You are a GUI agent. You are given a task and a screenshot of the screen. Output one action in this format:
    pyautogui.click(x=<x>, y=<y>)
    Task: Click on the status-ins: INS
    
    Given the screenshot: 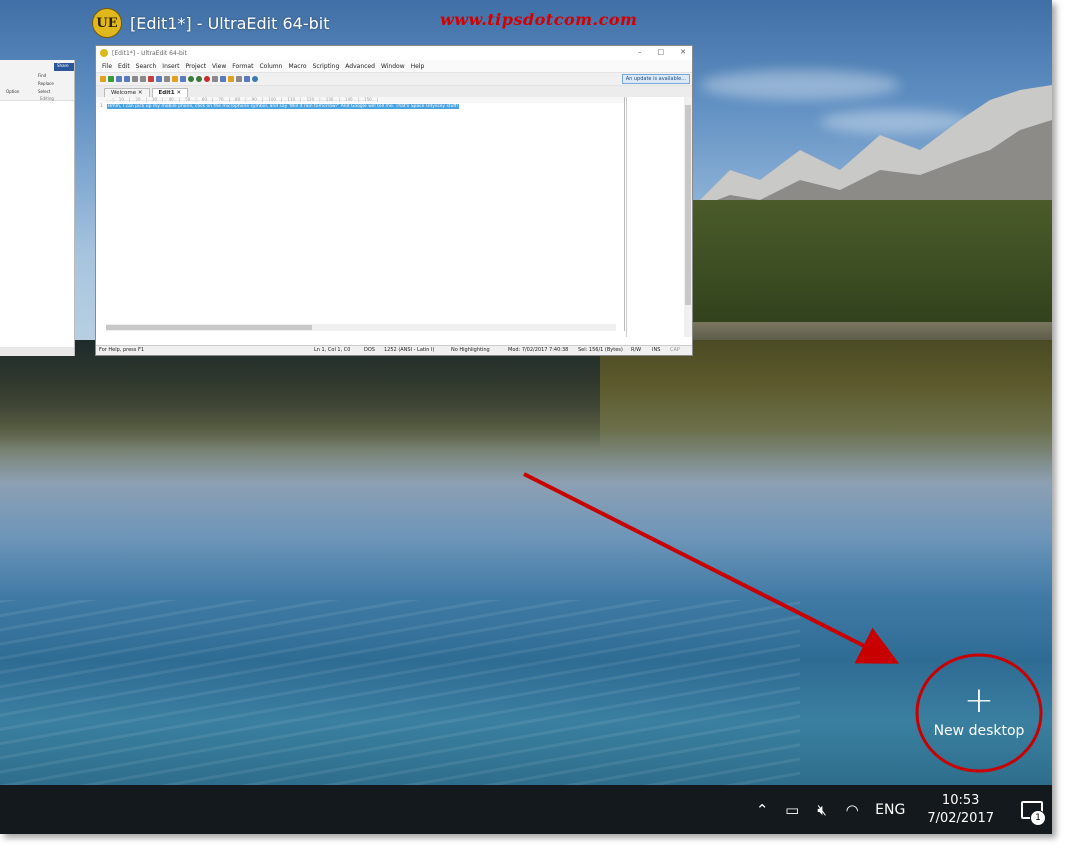 What is the action you would take?
    pyautogui.click(x=656, y=350)
    